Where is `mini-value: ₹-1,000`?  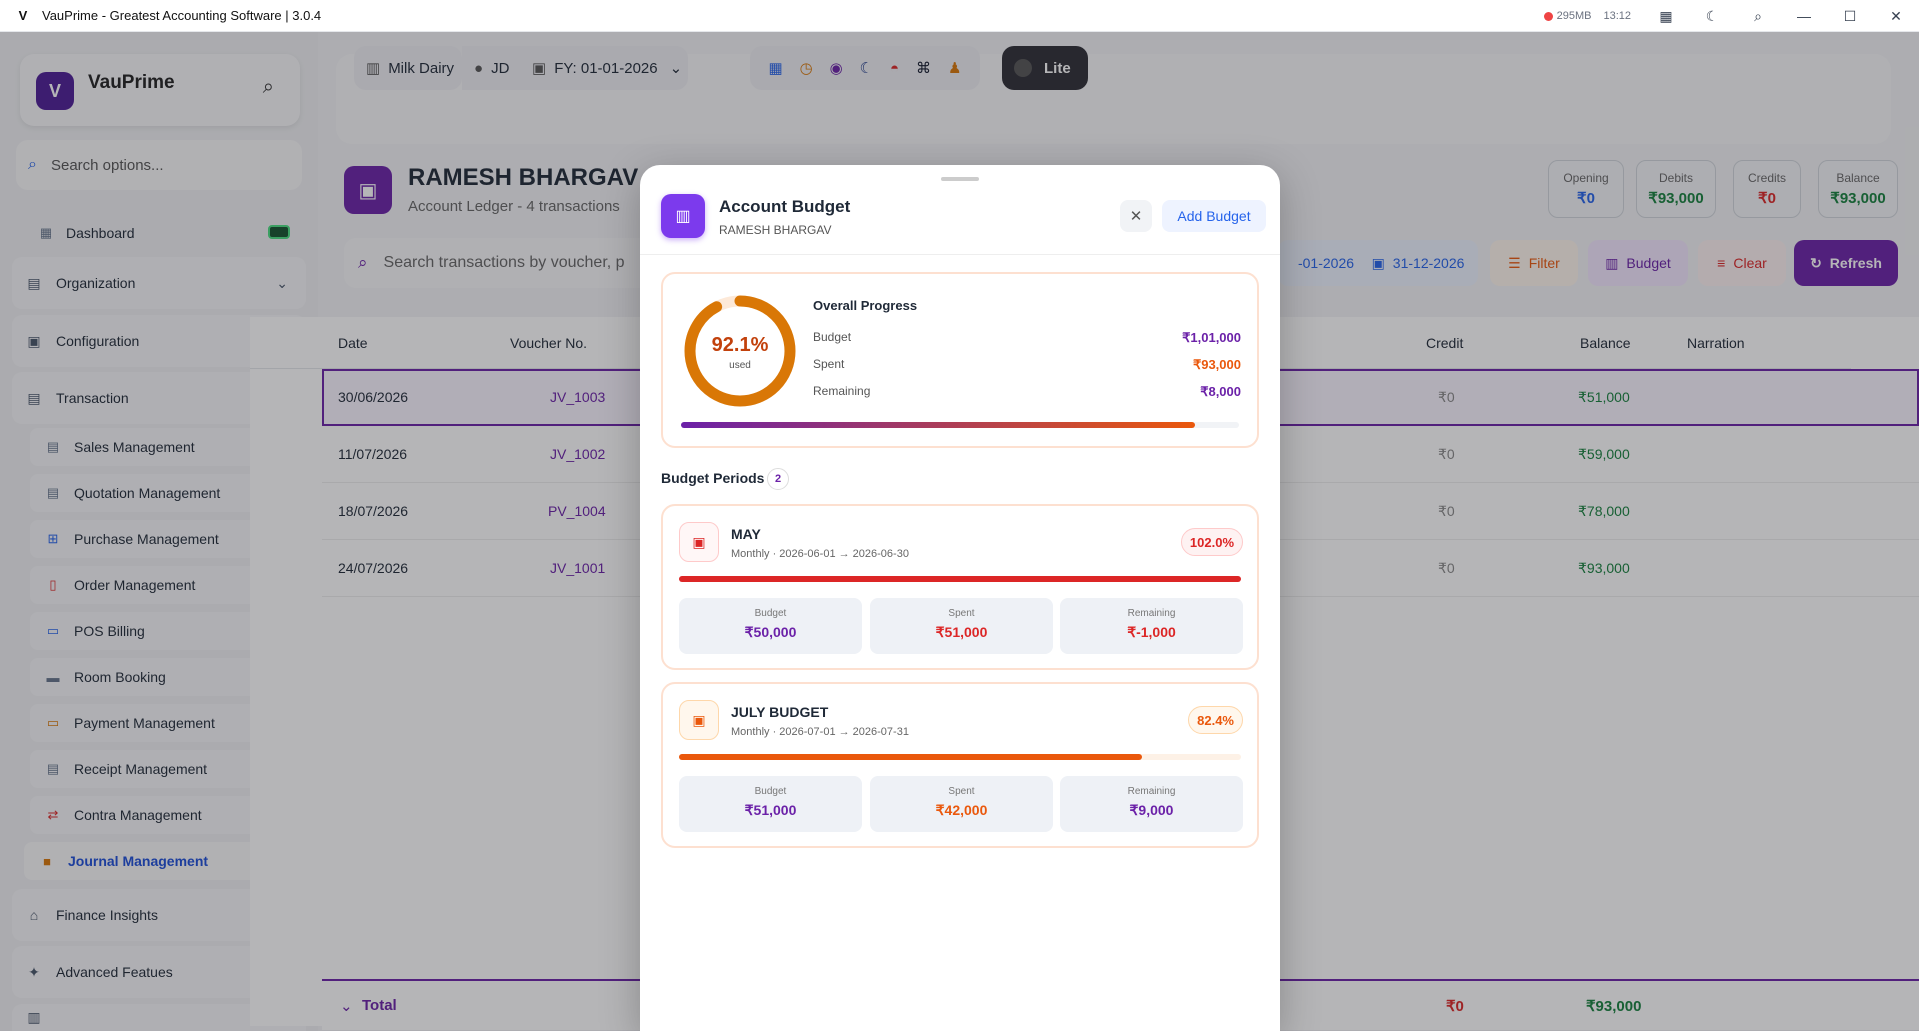
mini-value: ₹-1,000 is located at coordinates (1151, 632).